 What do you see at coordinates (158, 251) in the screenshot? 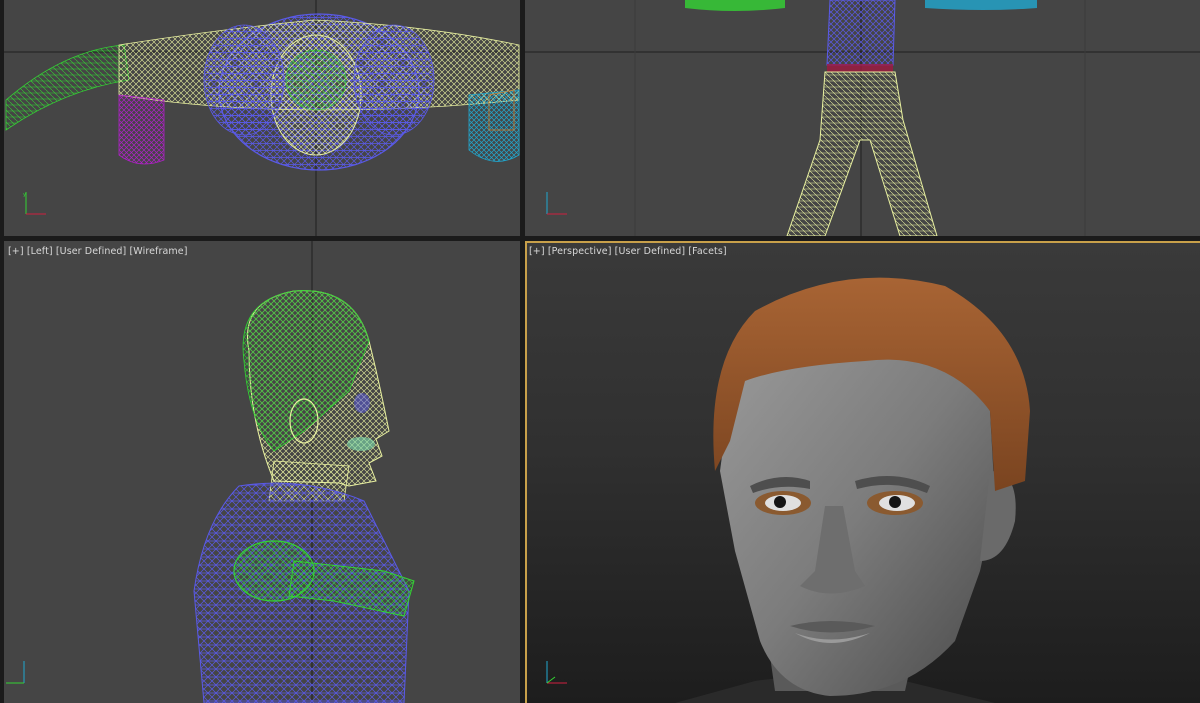
I see `shading-mode-button: [Wireframe]` at bounding box center [158, 251].